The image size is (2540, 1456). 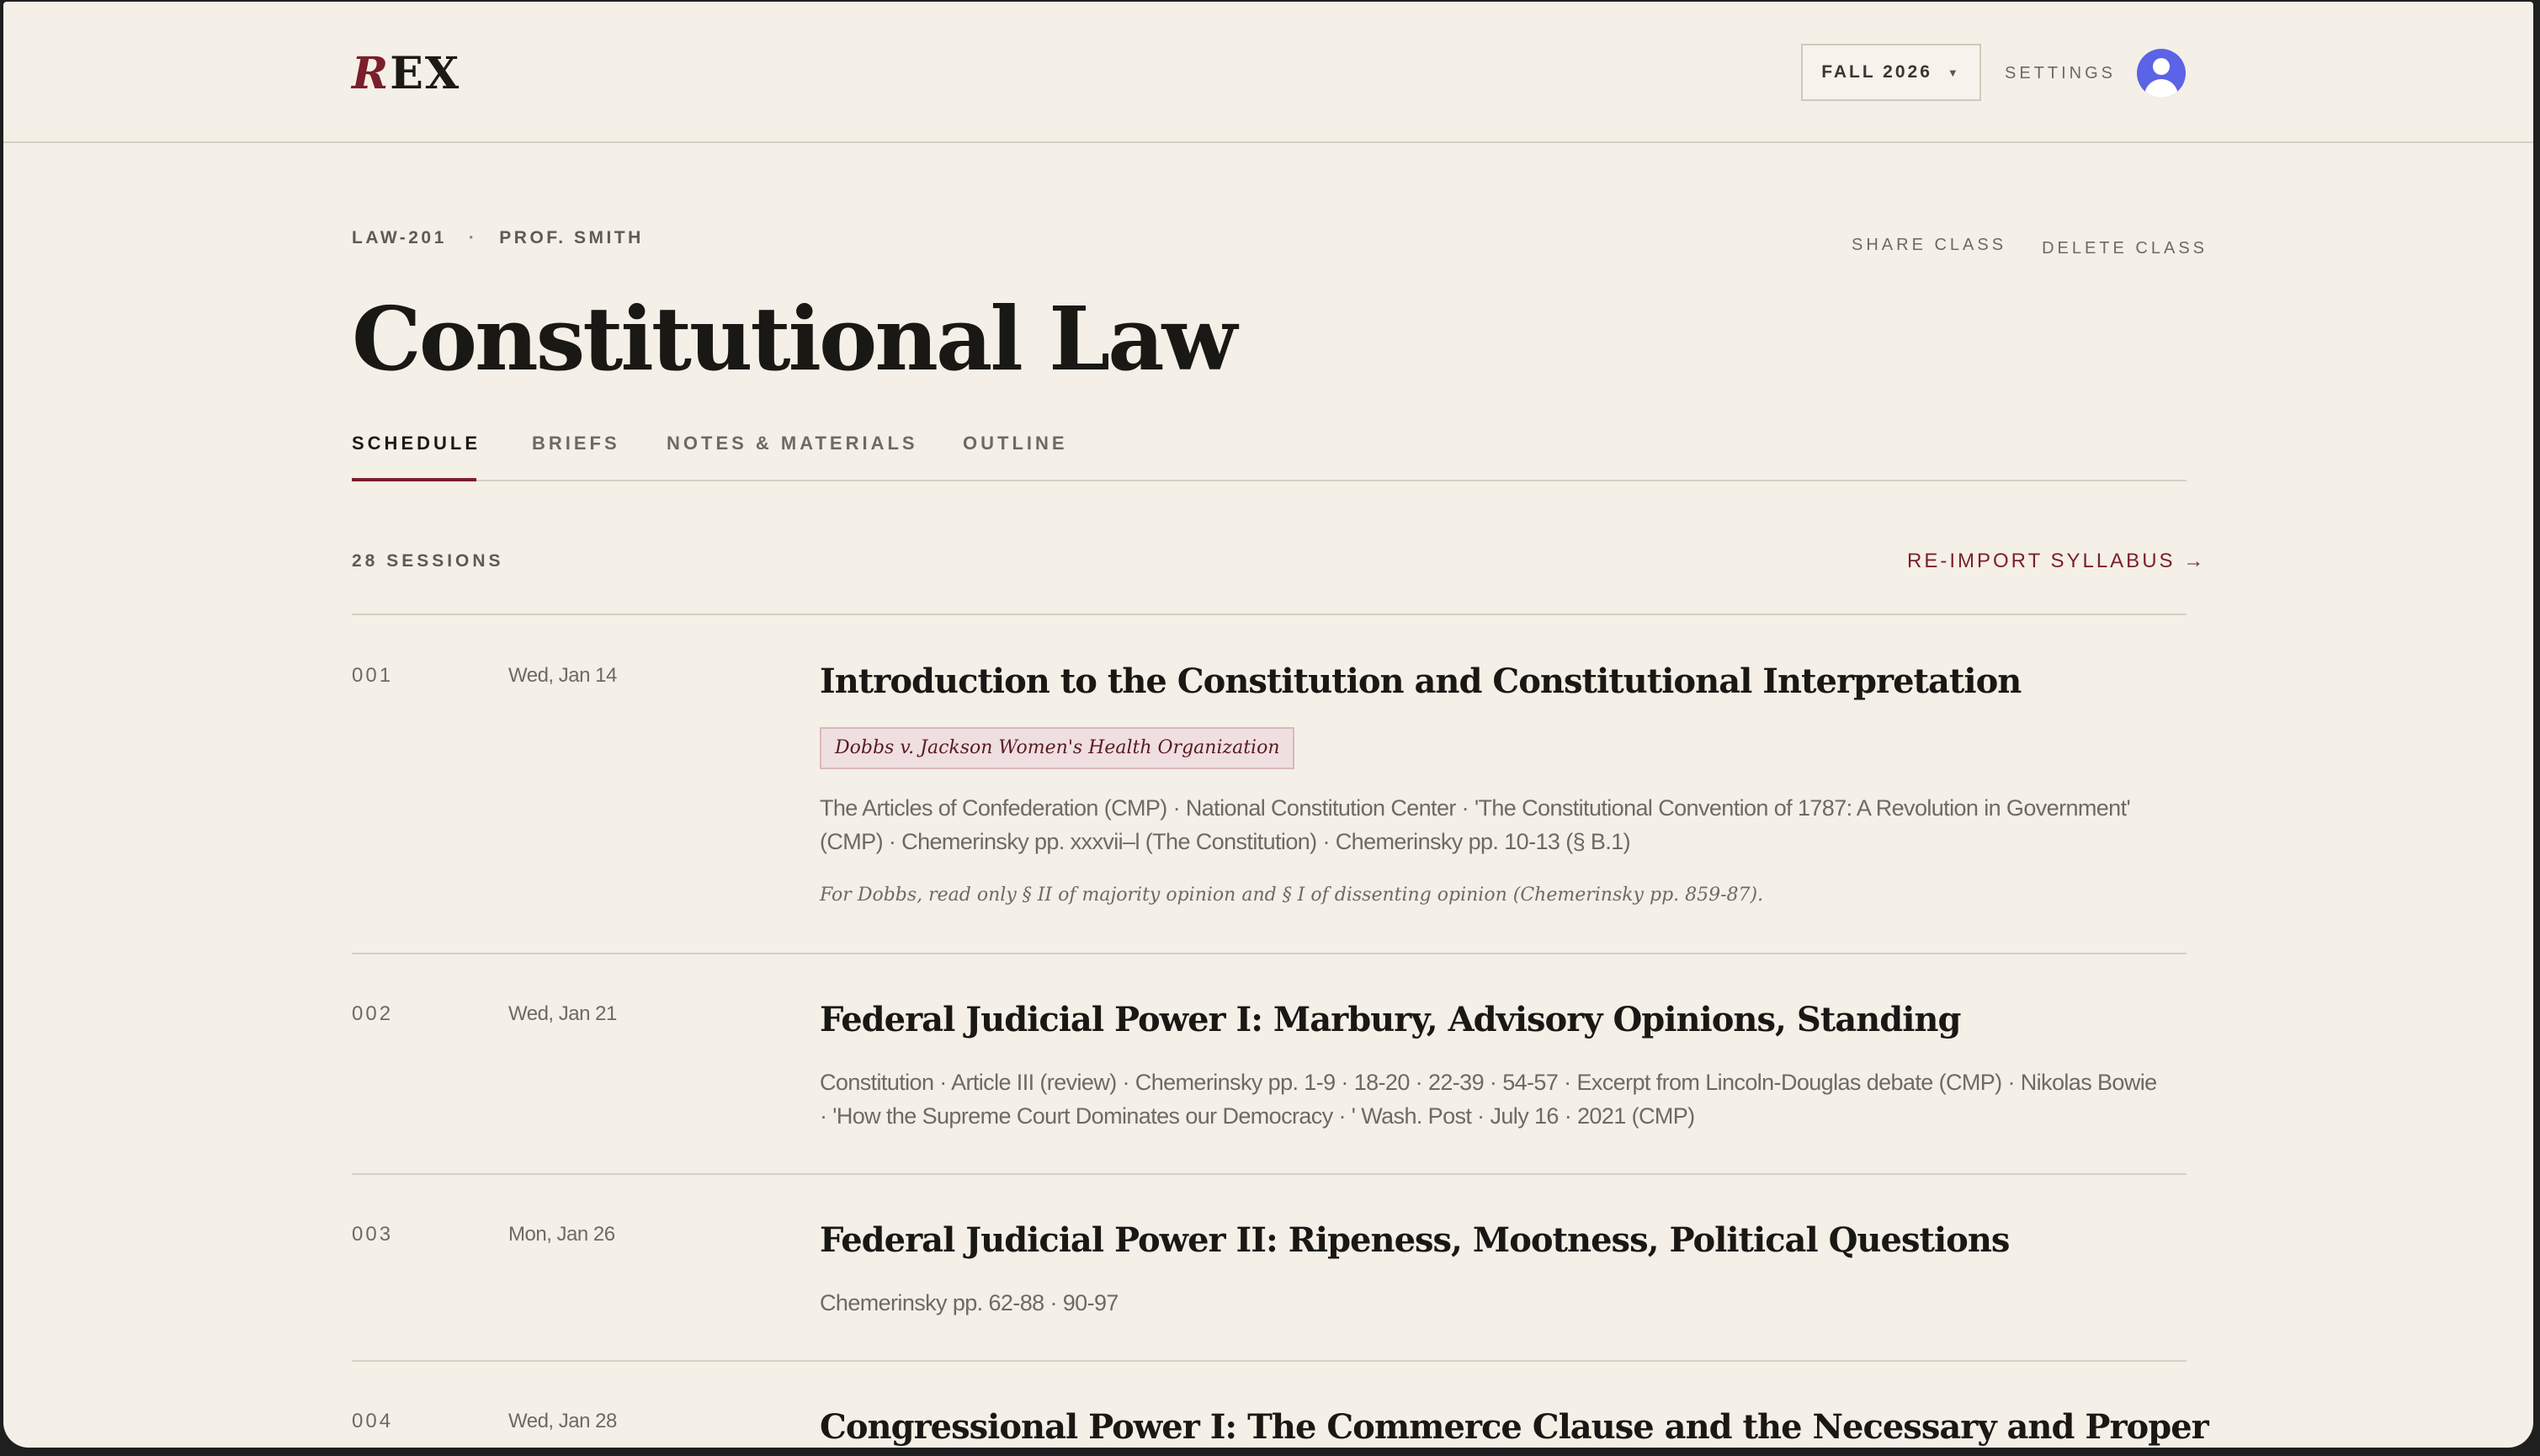 I want to click on reimport-syllabus-link: RE-IMPORT SYLLABUS →, so click(x=2056, y=561).